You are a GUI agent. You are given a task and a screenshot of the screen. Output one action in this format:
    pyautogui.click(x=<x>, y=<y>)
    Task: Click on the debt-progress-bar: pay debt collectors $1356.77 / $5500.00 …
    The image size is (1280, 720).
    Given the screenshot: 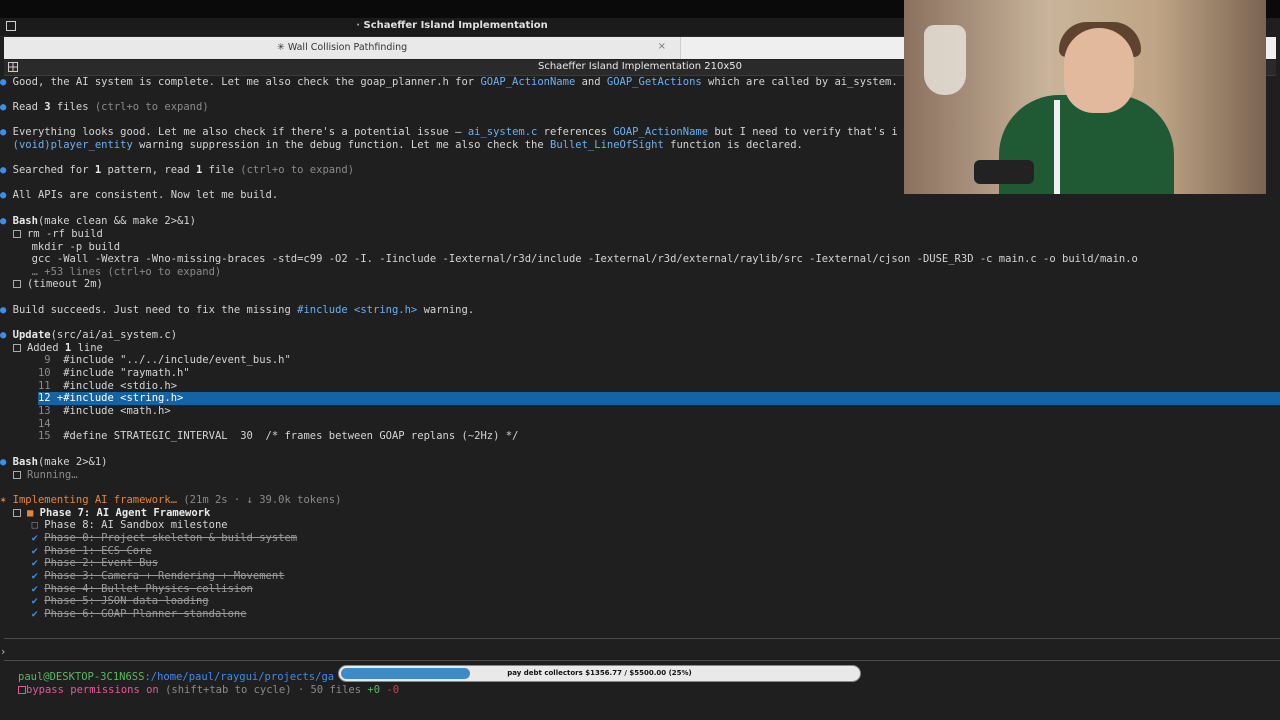 What is the action you would take?
    pyautogui.click(x=599, y=673)
    